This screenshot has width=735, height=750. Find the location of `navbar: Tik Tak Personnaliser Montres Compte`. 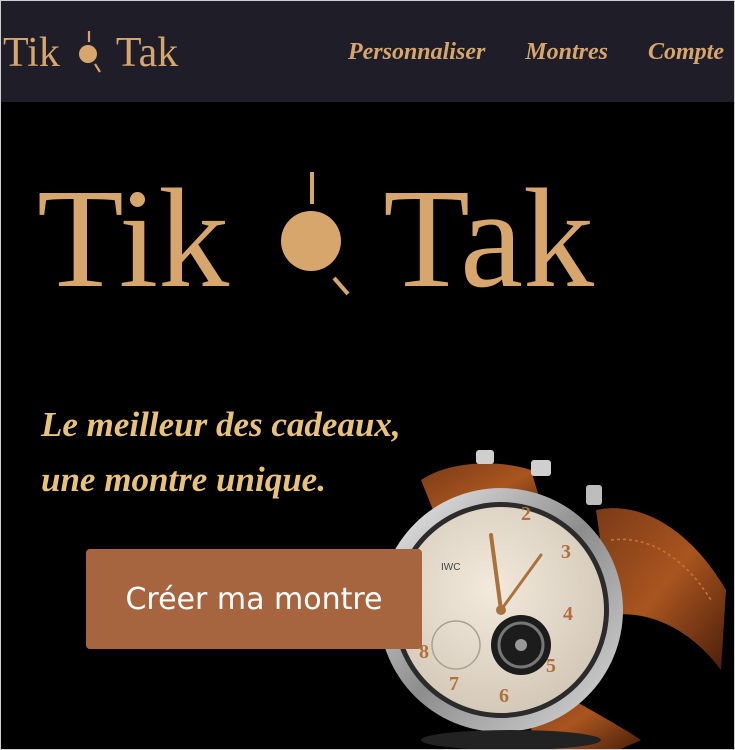

navbar: Tik Tak Personnaliser Montres Compte is located at coordinates (367, 51).